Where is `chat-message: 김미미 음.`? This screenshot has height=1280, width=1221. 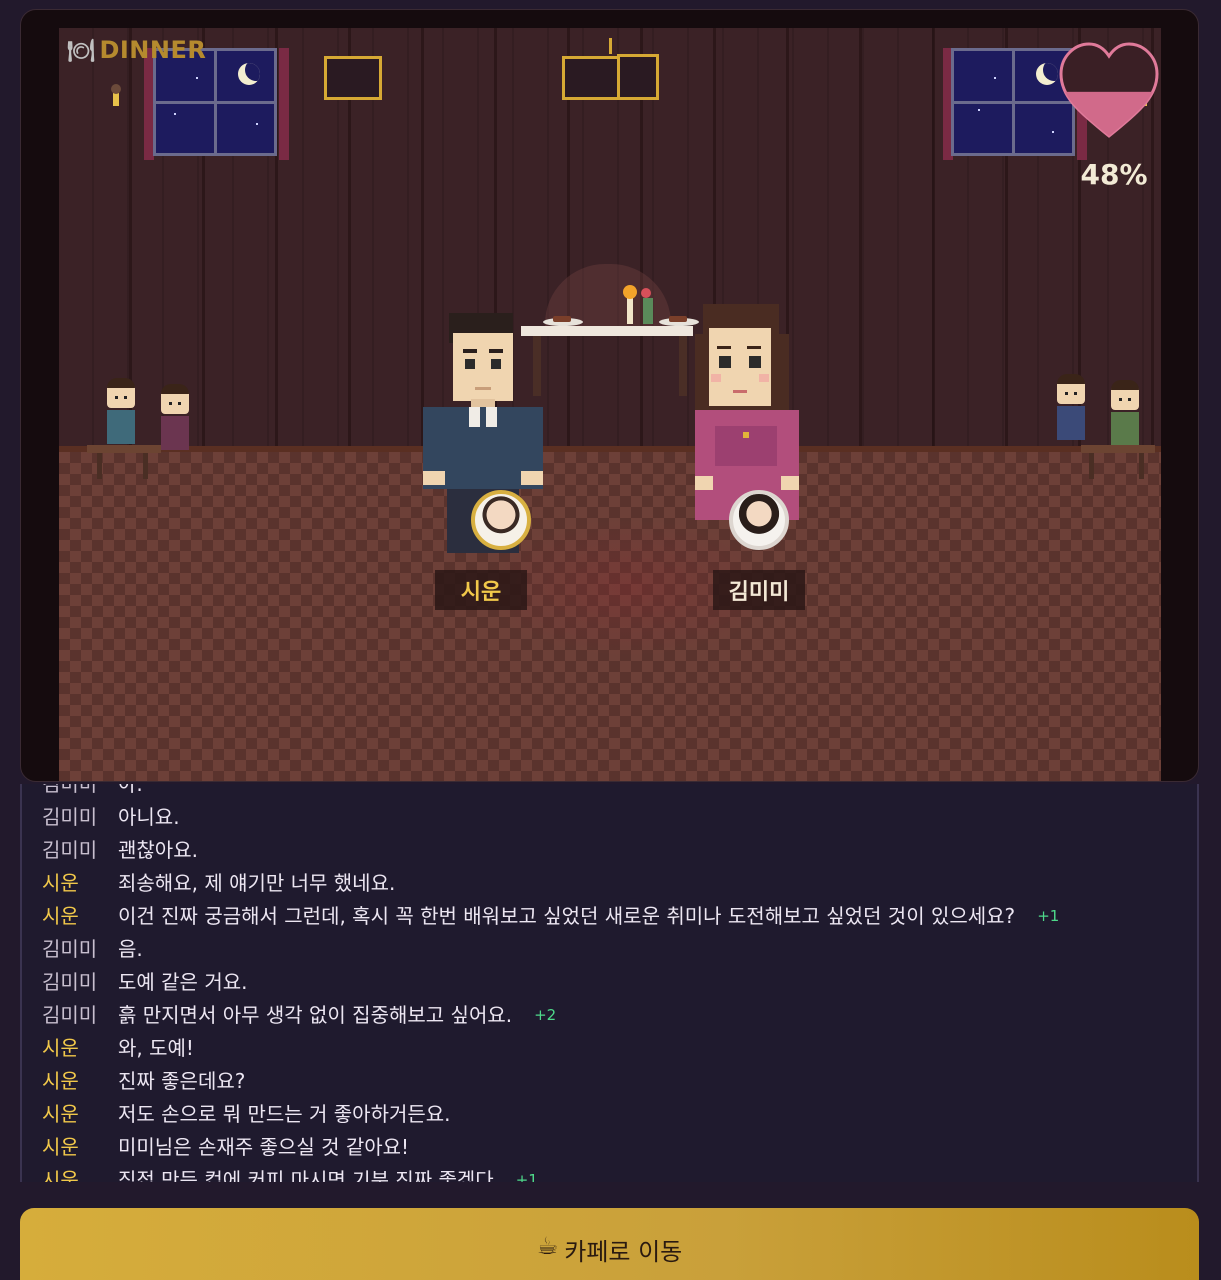
chat-message: 김미미 음. is located at coordinates (609, 949).